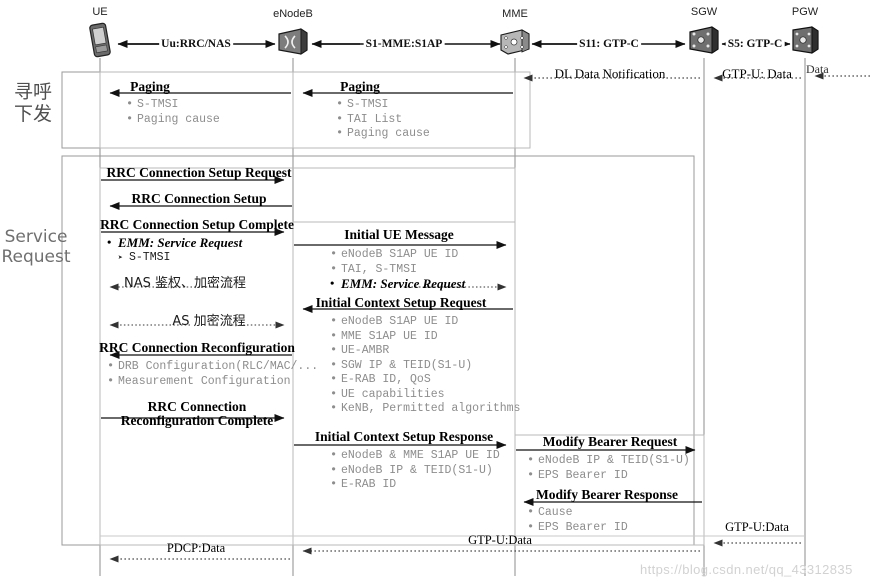  What do you see at coordinates (293, 14) in the screenshot?
I see `node-label-enodeb: eNodeB` at bounding box center [293, 14].